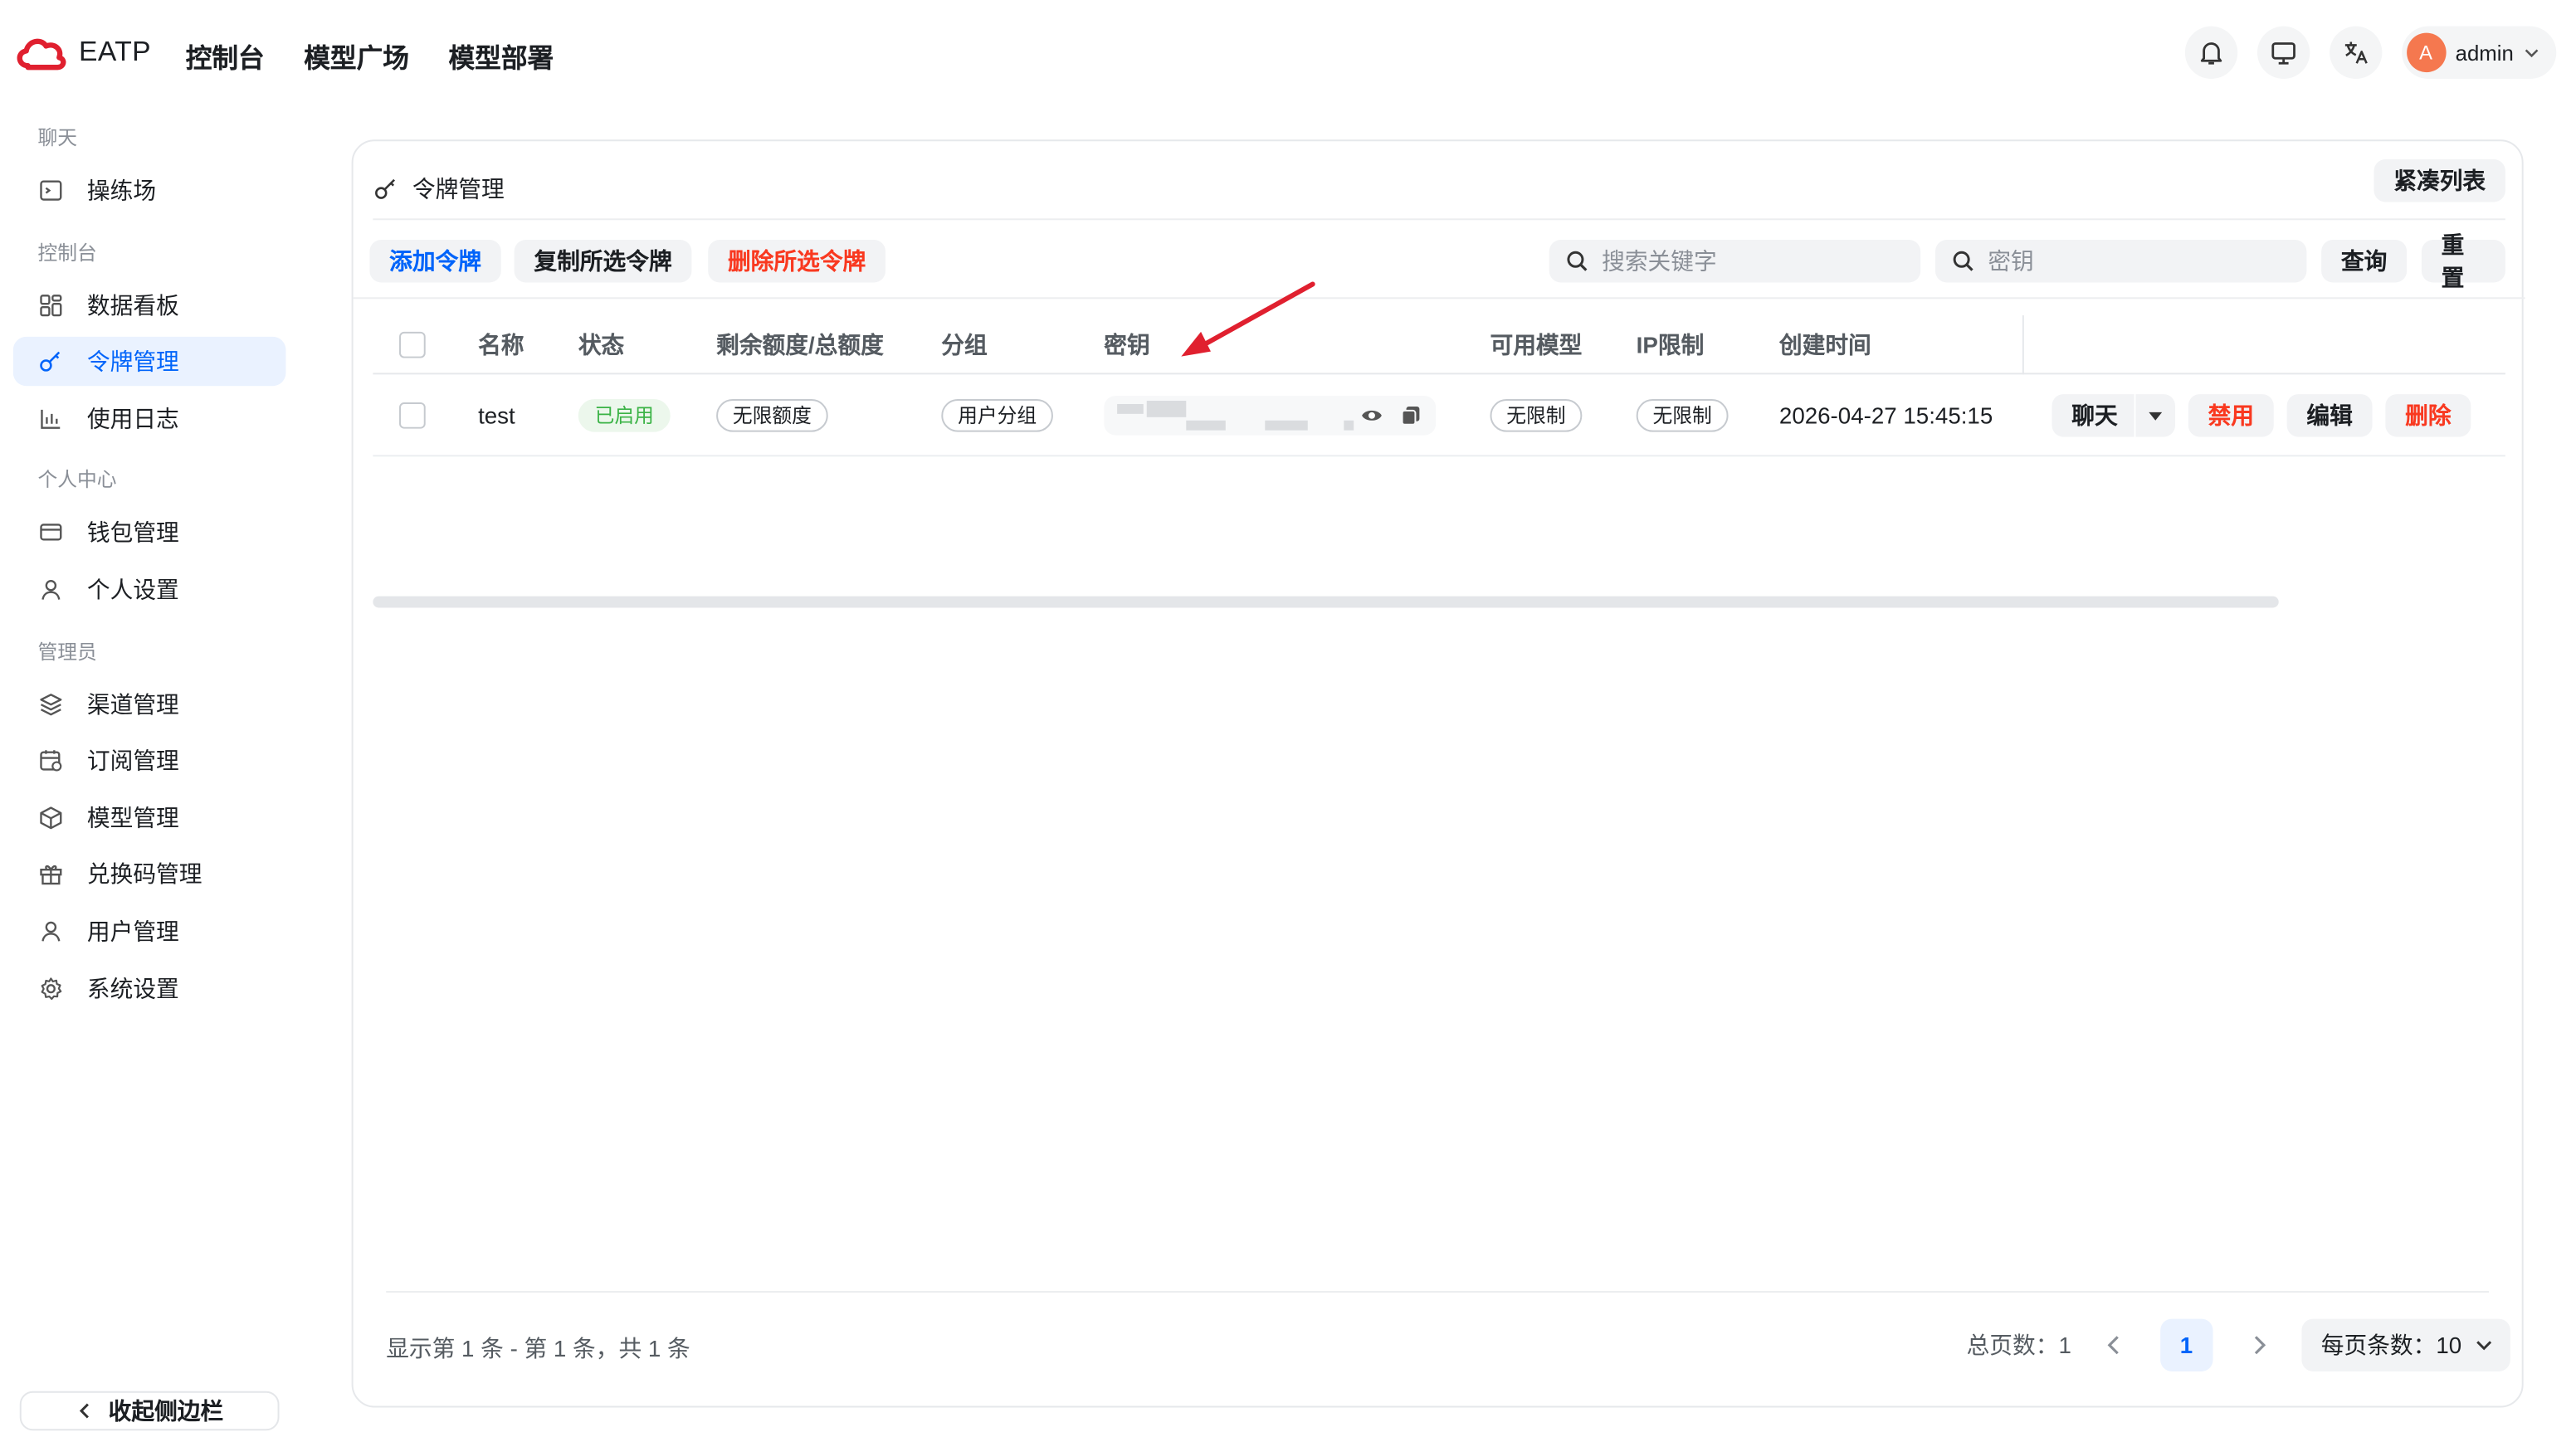 The width and height of the screenshot is (2576, 1437). Describe the element at coordinates (2186, 1345) in the screenshot. I see `page-number-current: 1` at that location.